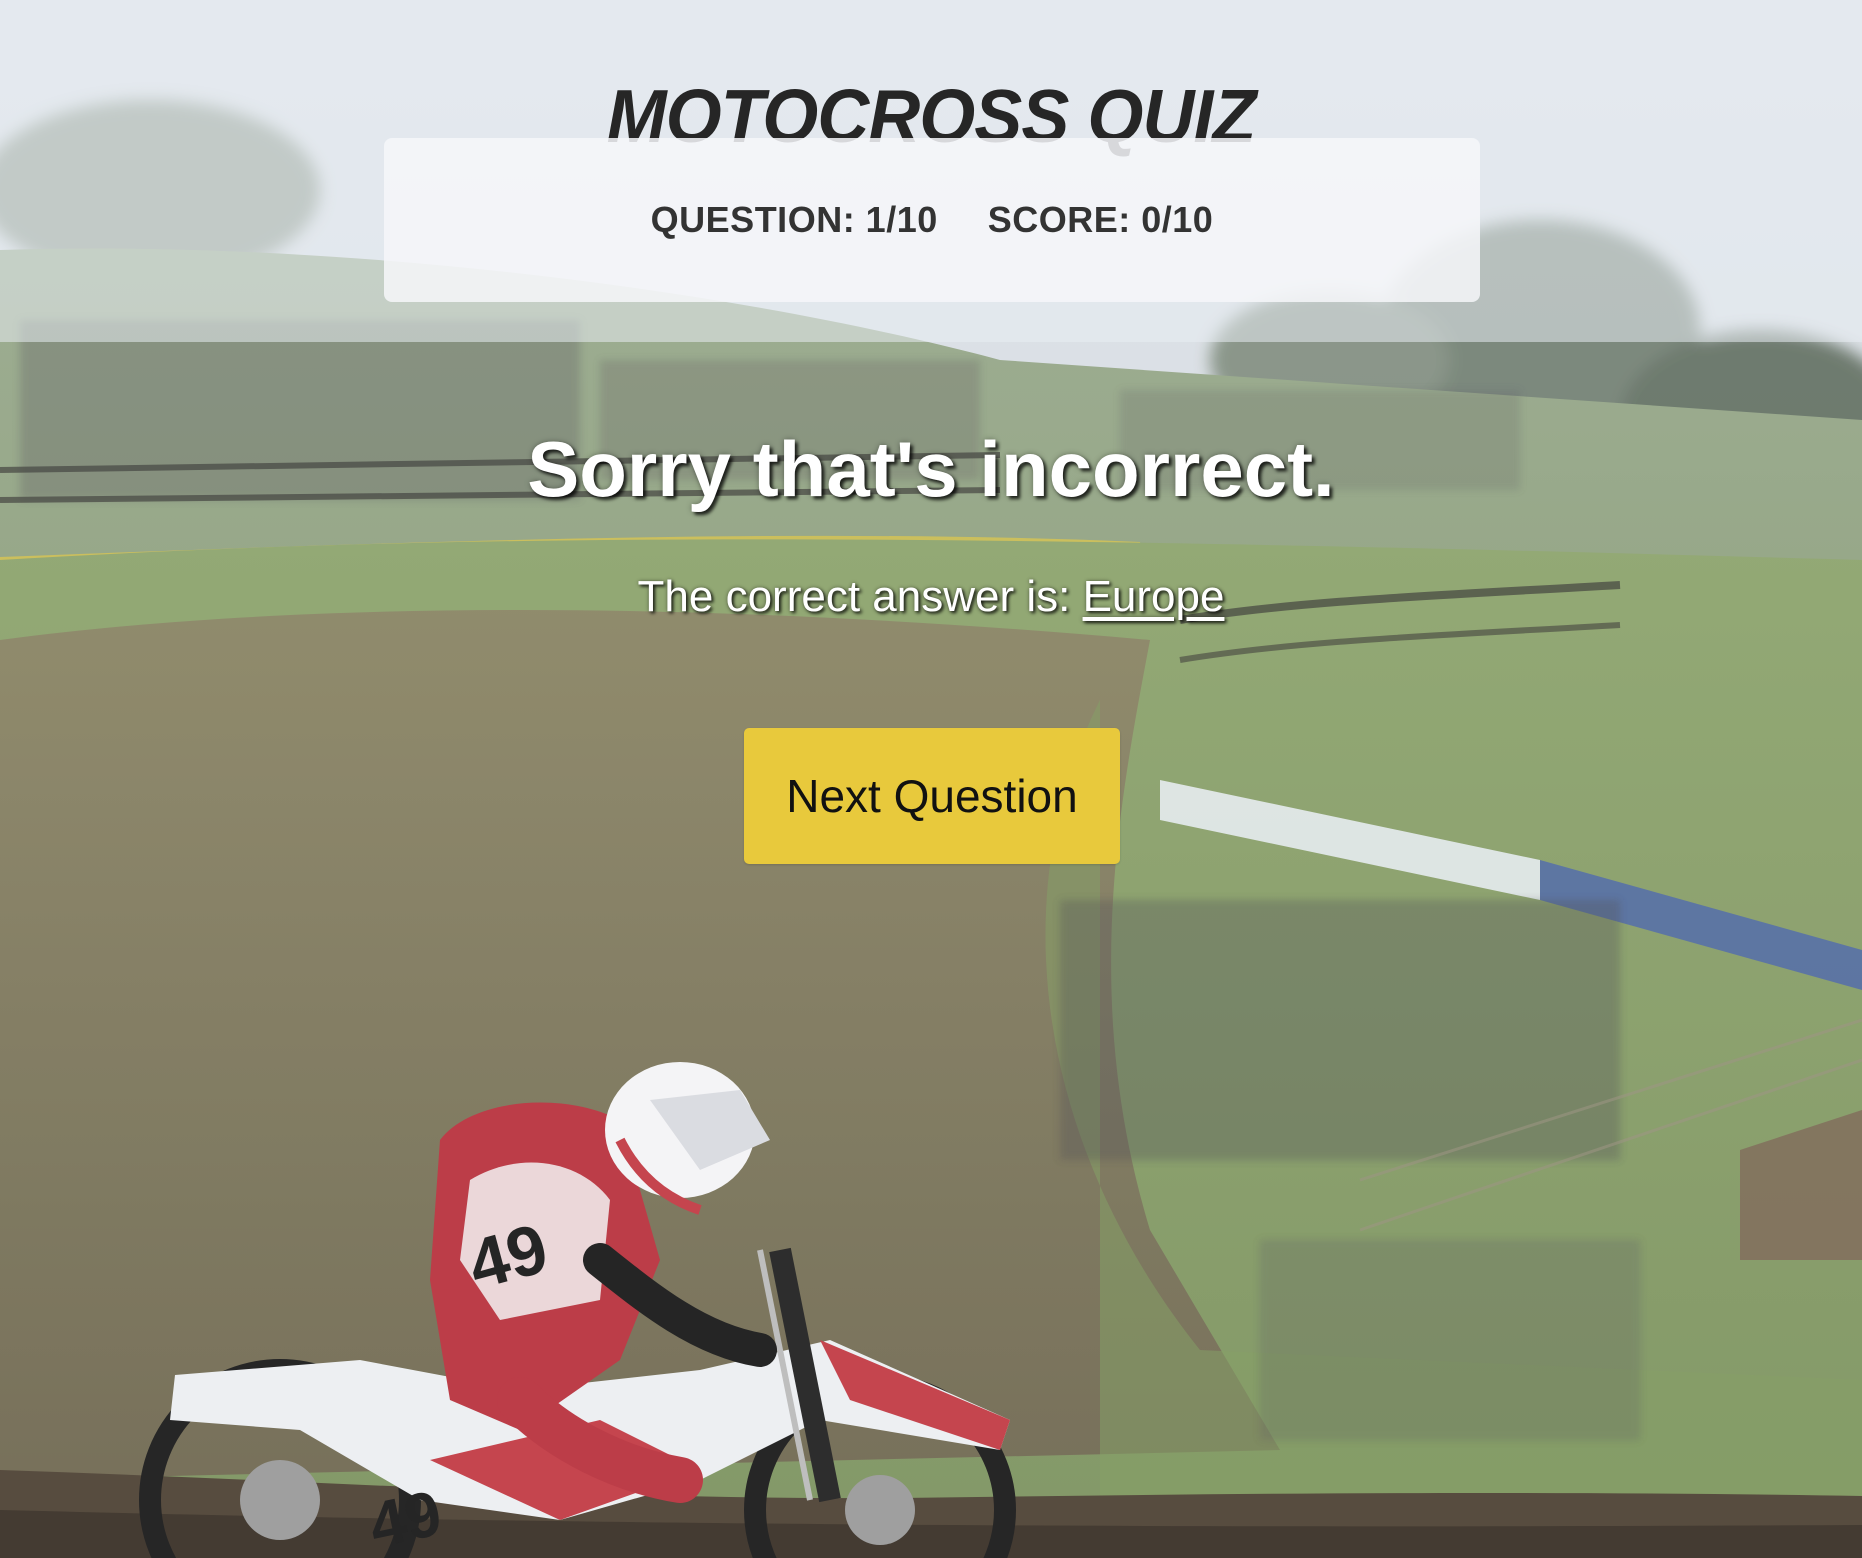 Image resolution: width=1862 pixels, height=1558 pixels. I want to click on score-counter: SCORE: 0/10, so click(1100, 219).